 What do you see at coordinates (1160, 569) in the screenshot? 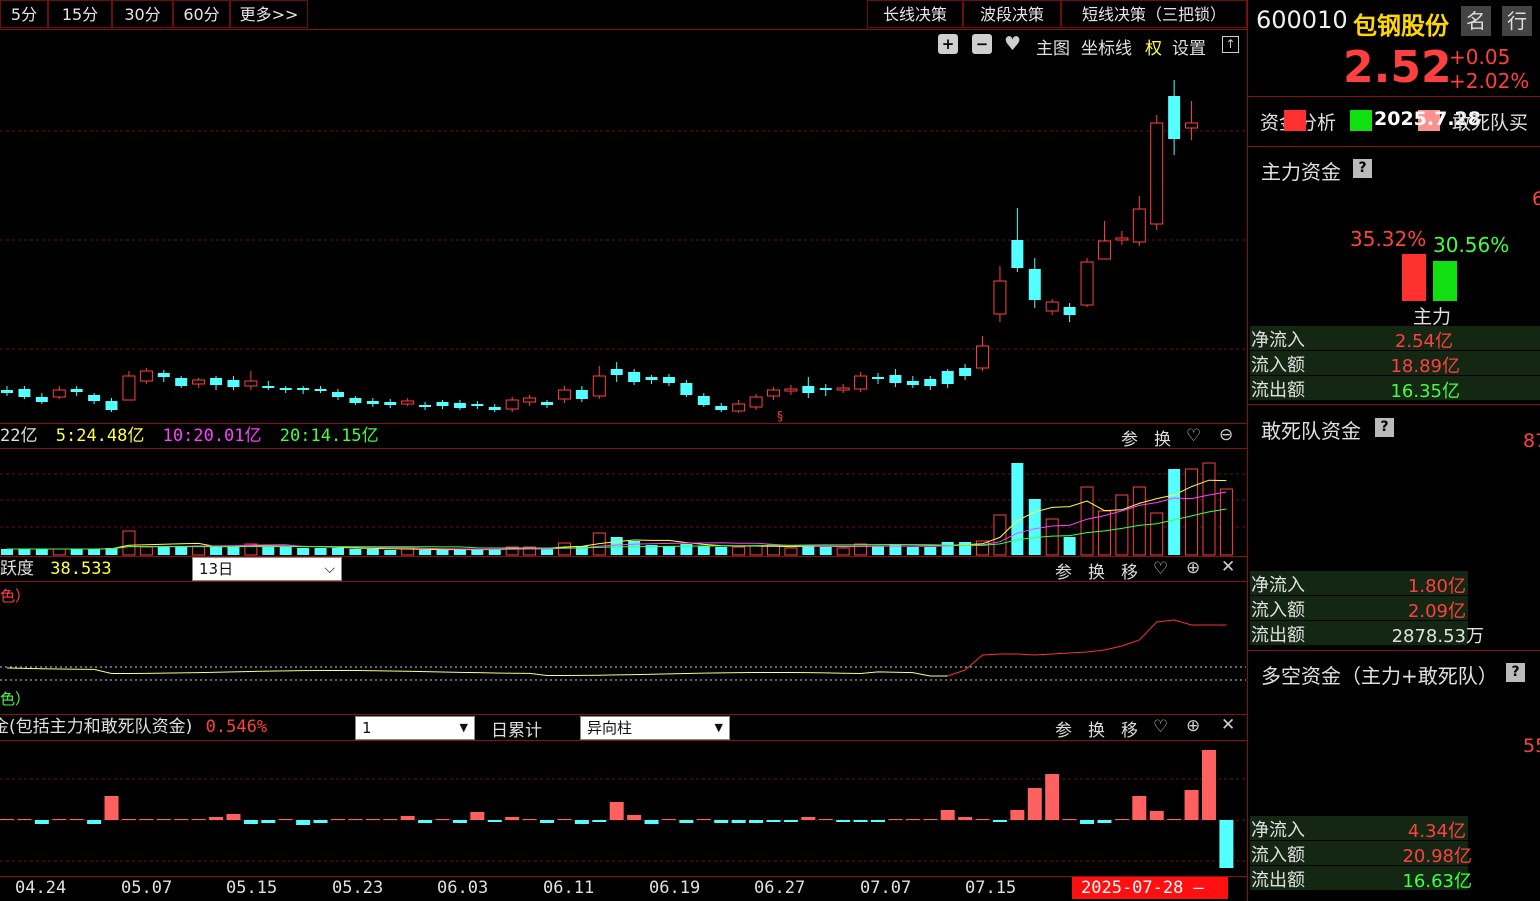
I see `activity-favorite-icon: ♡` at bounding box center [1160, 569].